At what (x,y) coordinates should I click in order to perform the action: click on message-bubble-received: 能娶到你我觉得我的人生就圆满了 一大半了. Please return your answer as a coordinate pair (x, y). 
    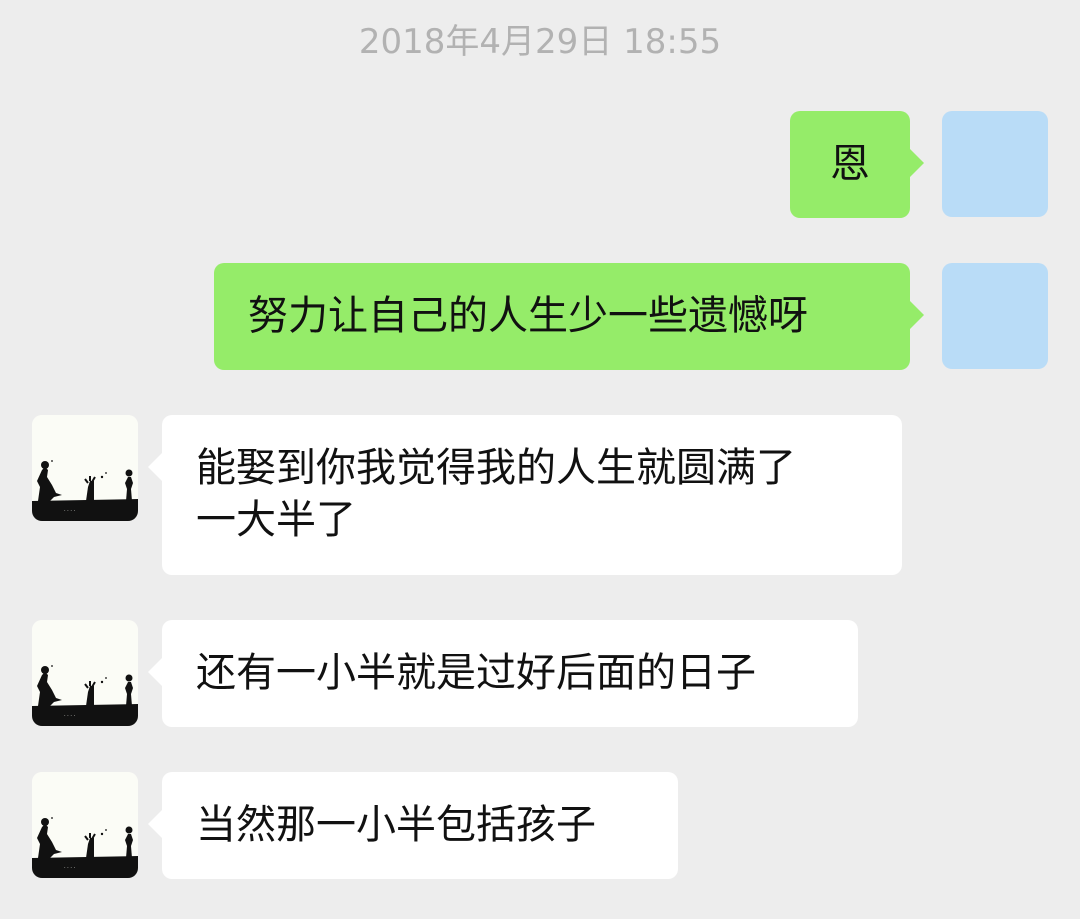
    Looking at the image, I should click on (525, 495).